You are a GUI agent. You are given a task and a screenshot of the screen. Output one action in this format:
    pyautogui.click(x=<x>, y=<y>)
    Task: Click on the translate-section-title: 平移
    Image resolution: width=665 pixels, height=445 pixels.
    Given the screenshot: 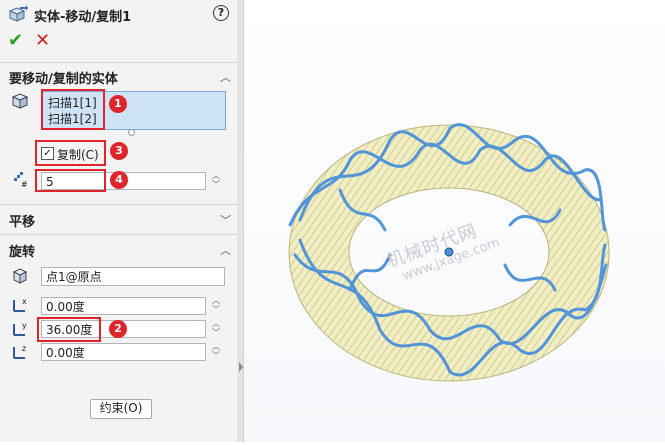 What is the action you would take?
    pyautogui.click(x=22, y=220)
    